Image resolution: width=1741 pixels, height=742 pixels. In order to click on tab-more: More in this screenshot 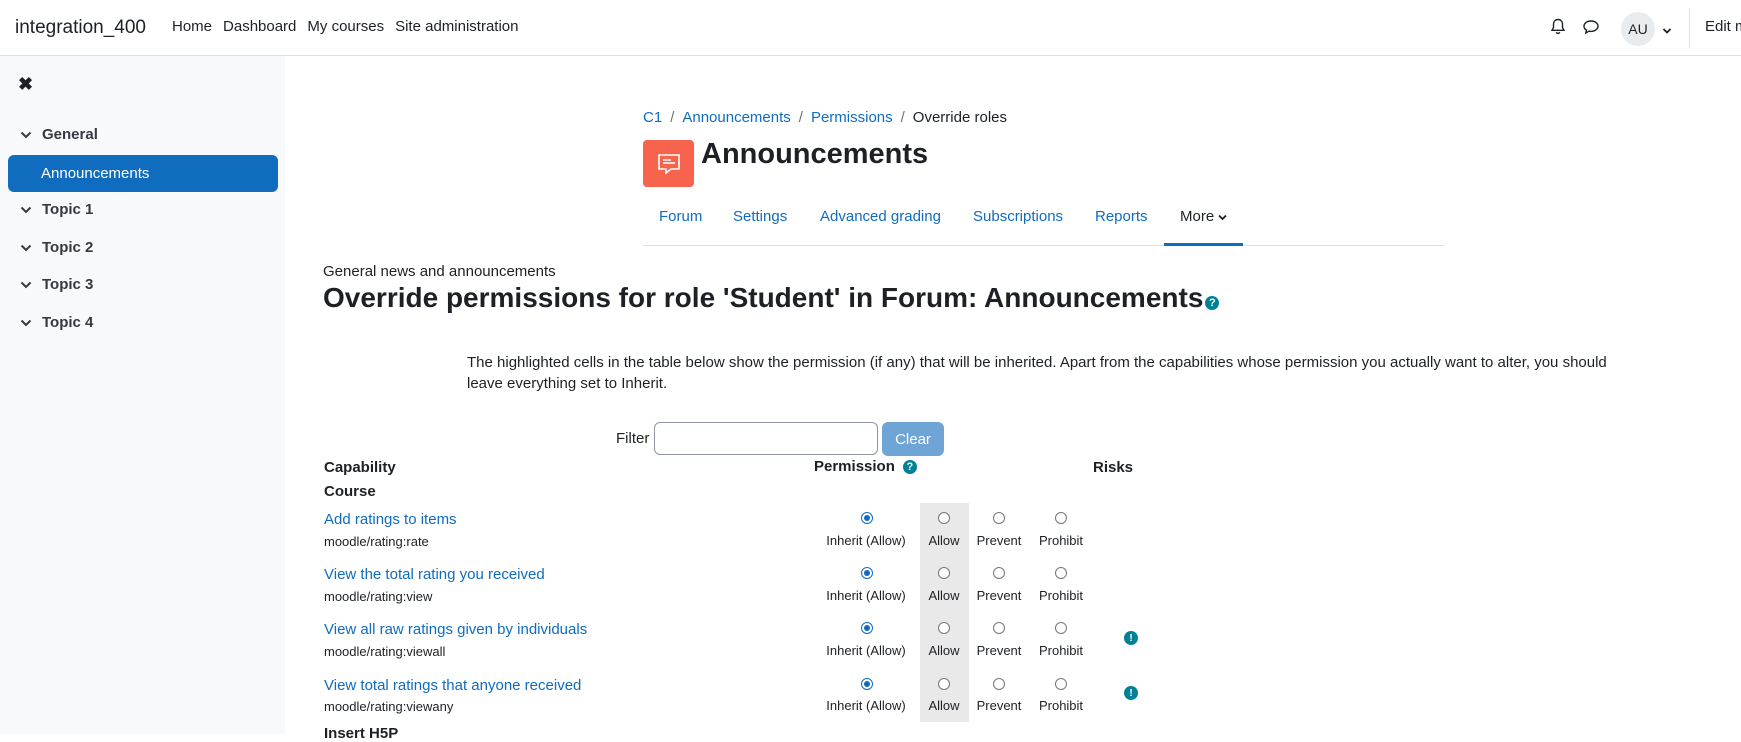, I will do `click(1203, 216)`.